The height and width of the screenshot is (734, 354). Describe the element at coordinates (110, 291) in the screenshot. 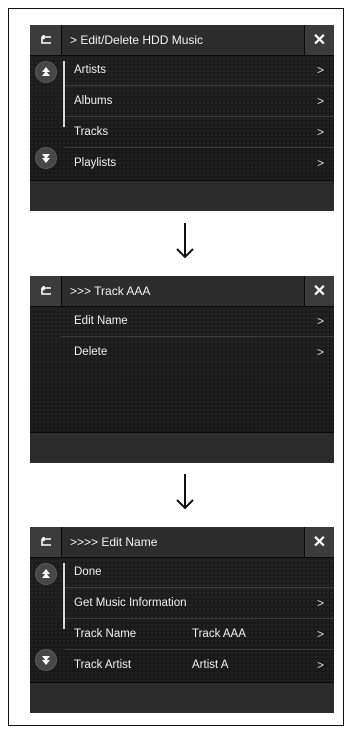

I see `page-title: >>> Track AAA` at that location.